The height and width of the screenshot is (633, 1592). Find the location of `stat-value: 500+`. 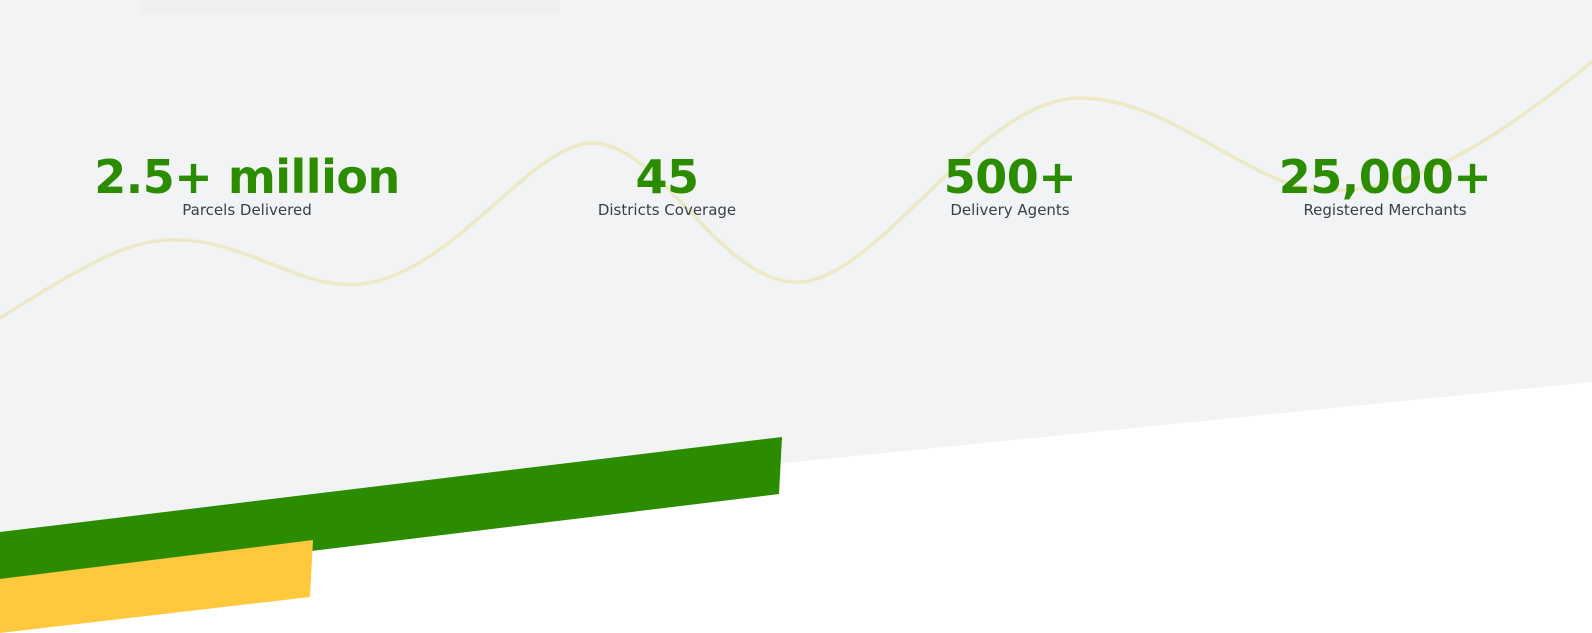

stat-value: 500+ is located at coordinates (1010, 177).